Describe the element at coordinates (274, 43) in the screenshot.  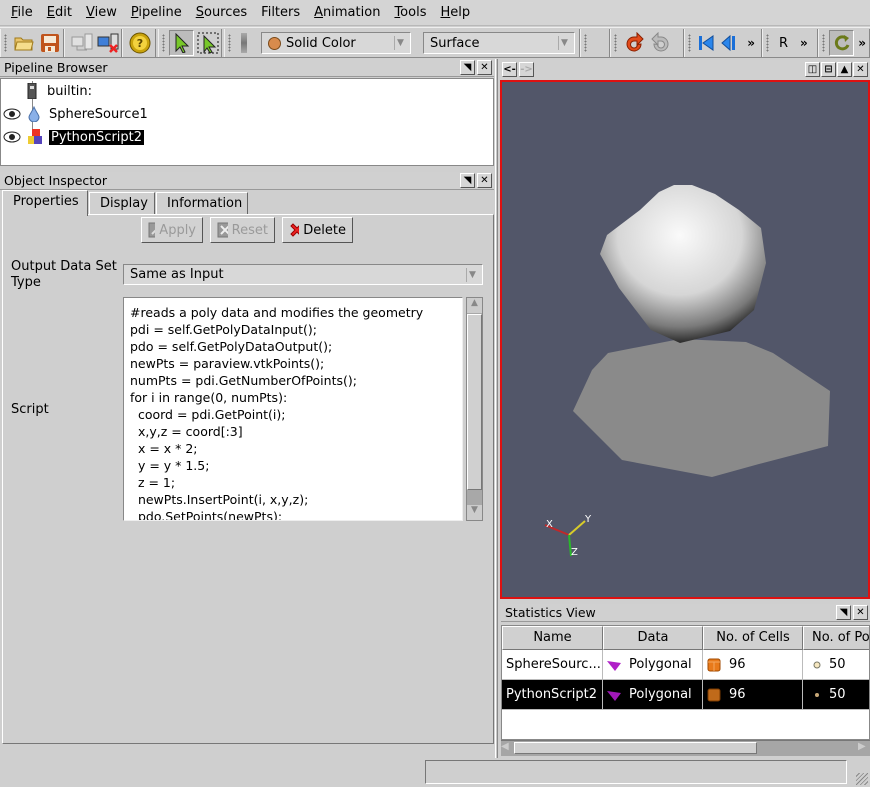
I see `solid-color-swatch-icon` at that location.